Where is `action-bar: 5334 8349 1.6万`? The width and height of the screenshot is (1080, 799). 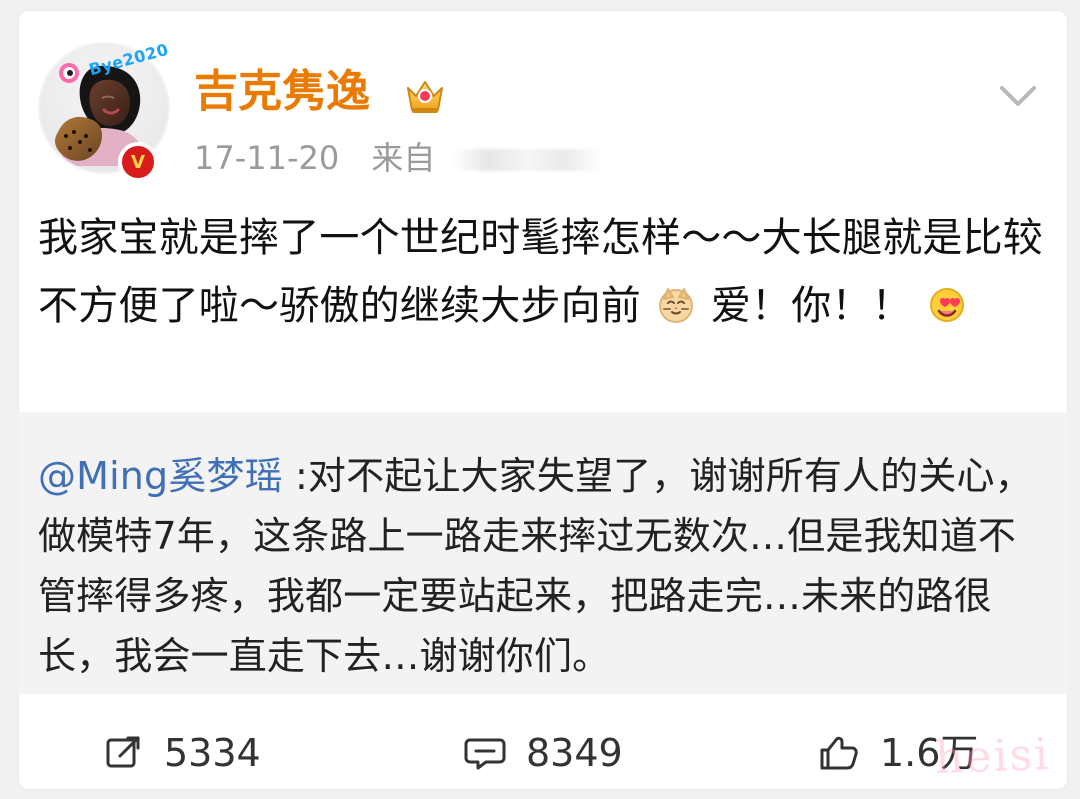
action-bar: 5334 8349 1.6万 is located at coordinates (543, 753).